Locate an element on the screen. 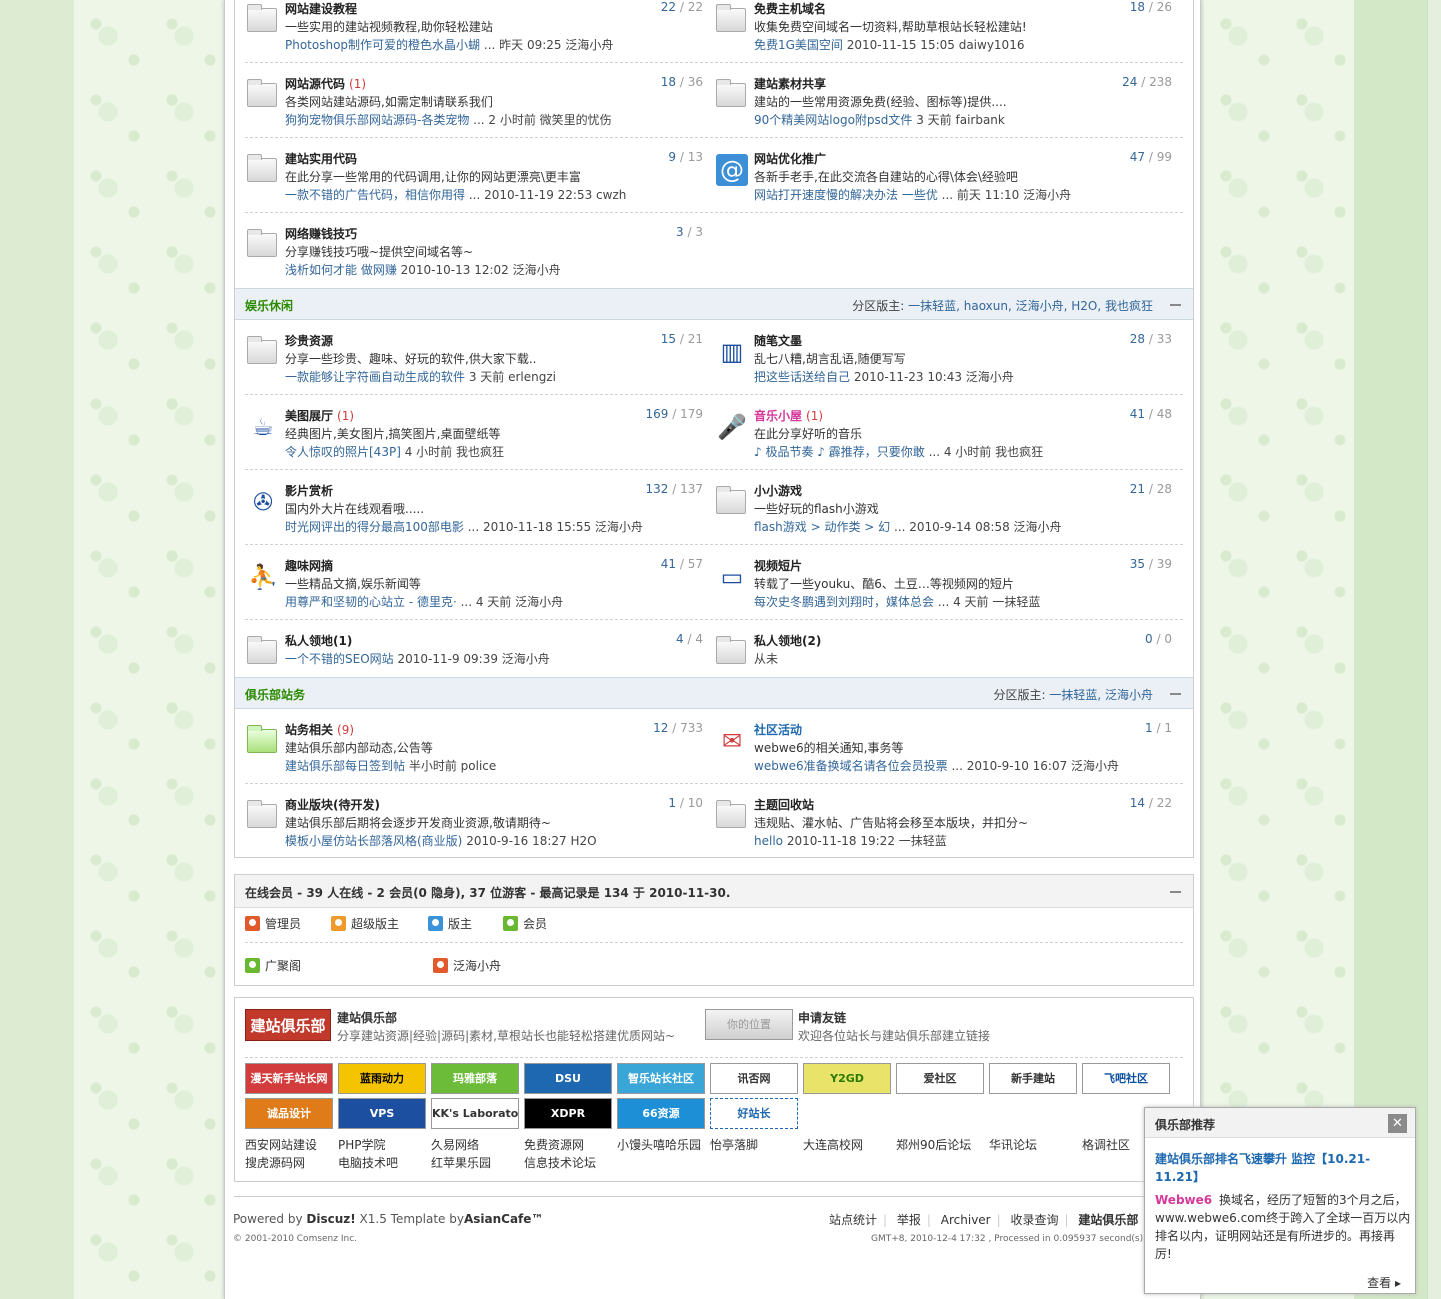 The height and width of the screenshot is (1299, 1441). forum-name: 建站素材共享 is located at coordinates (790, 83).